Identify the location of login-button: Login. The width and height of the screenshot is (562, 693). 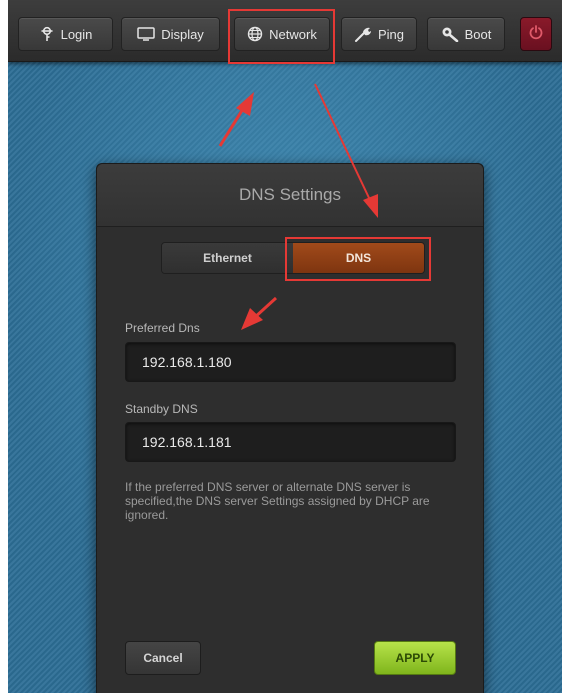
(65, 34).